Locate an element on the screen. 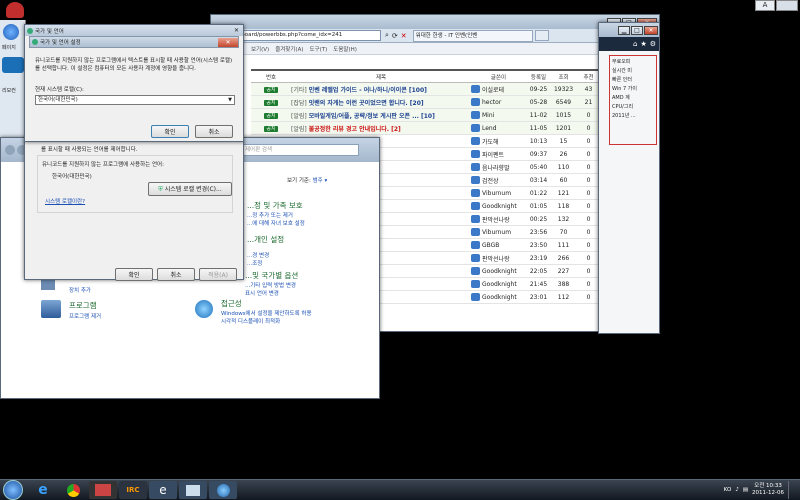  row-author: 파이펜트 is located at coordinates (498, 154).